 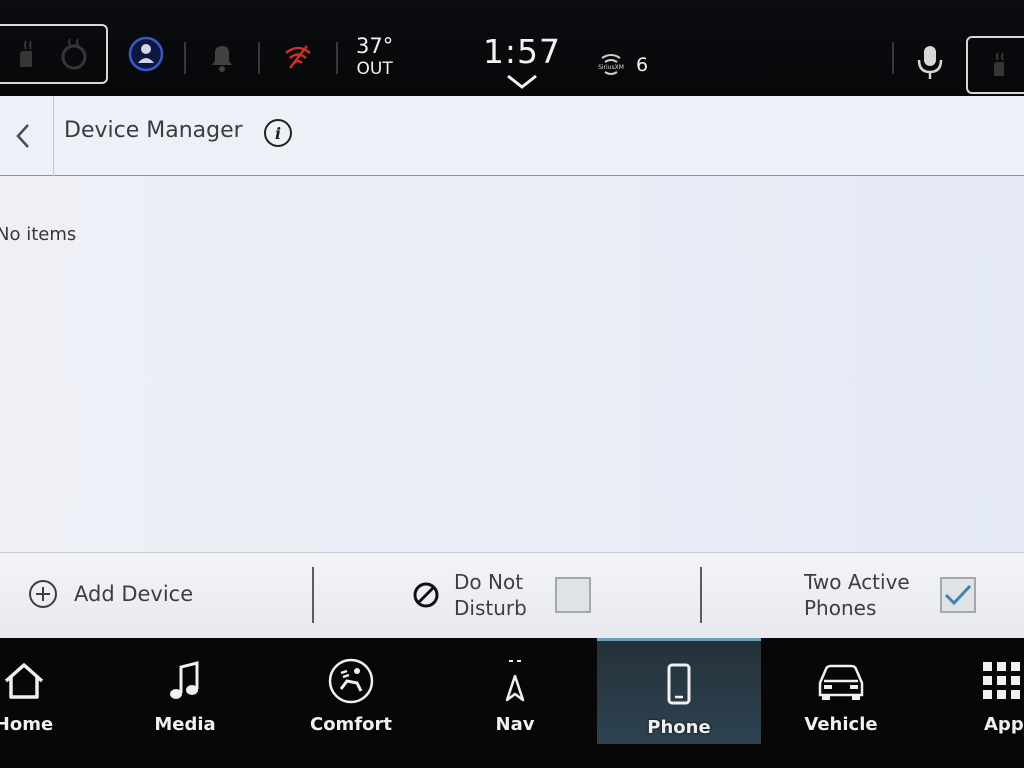 I want to click on wifi-off-icon, so click(x=298, y=57).